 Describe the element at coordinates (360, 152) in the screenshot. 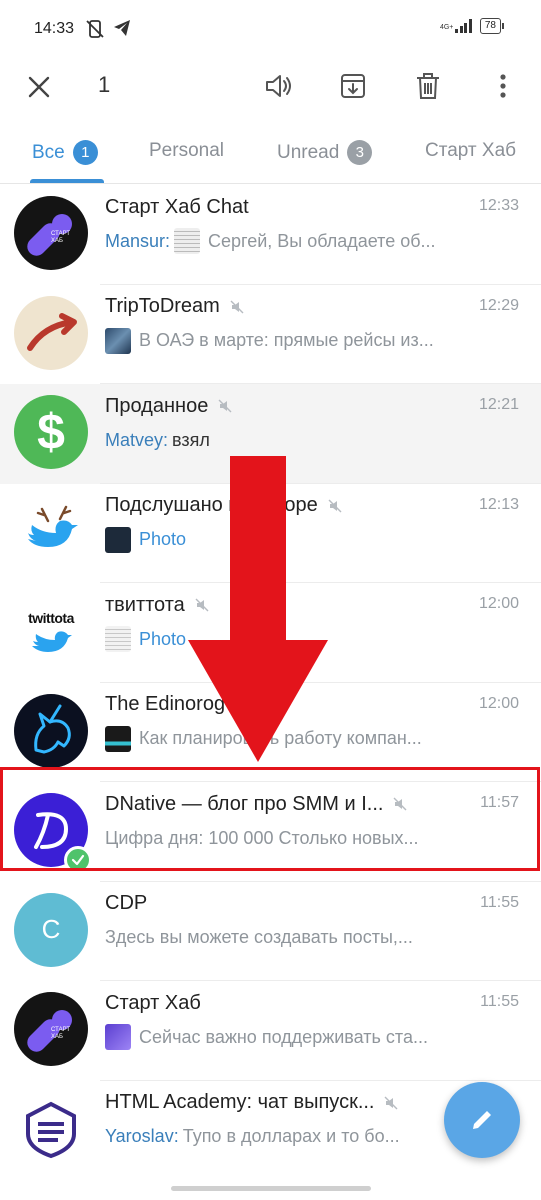

I see `tab-badge: 3` at that location.